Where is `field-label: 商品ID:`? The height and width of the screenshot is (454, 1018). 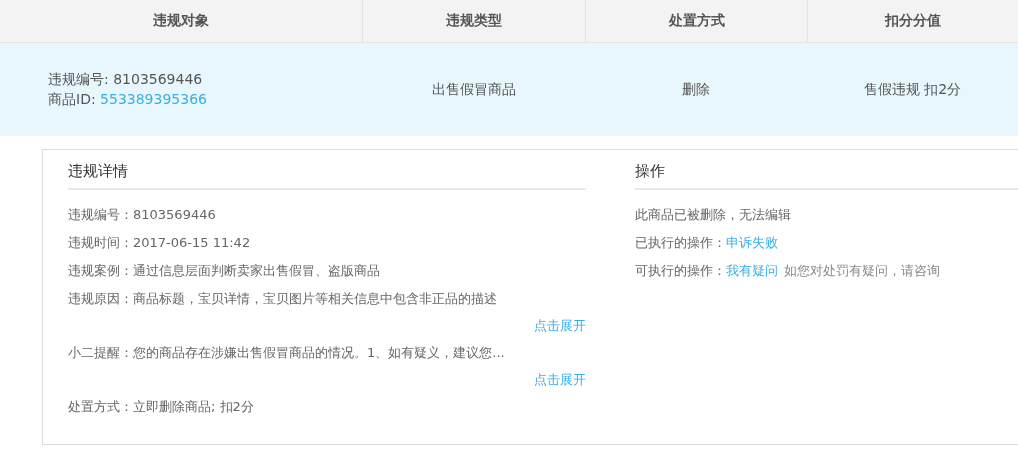 field-label: 商品ID: is located at coordinates (72, 98).